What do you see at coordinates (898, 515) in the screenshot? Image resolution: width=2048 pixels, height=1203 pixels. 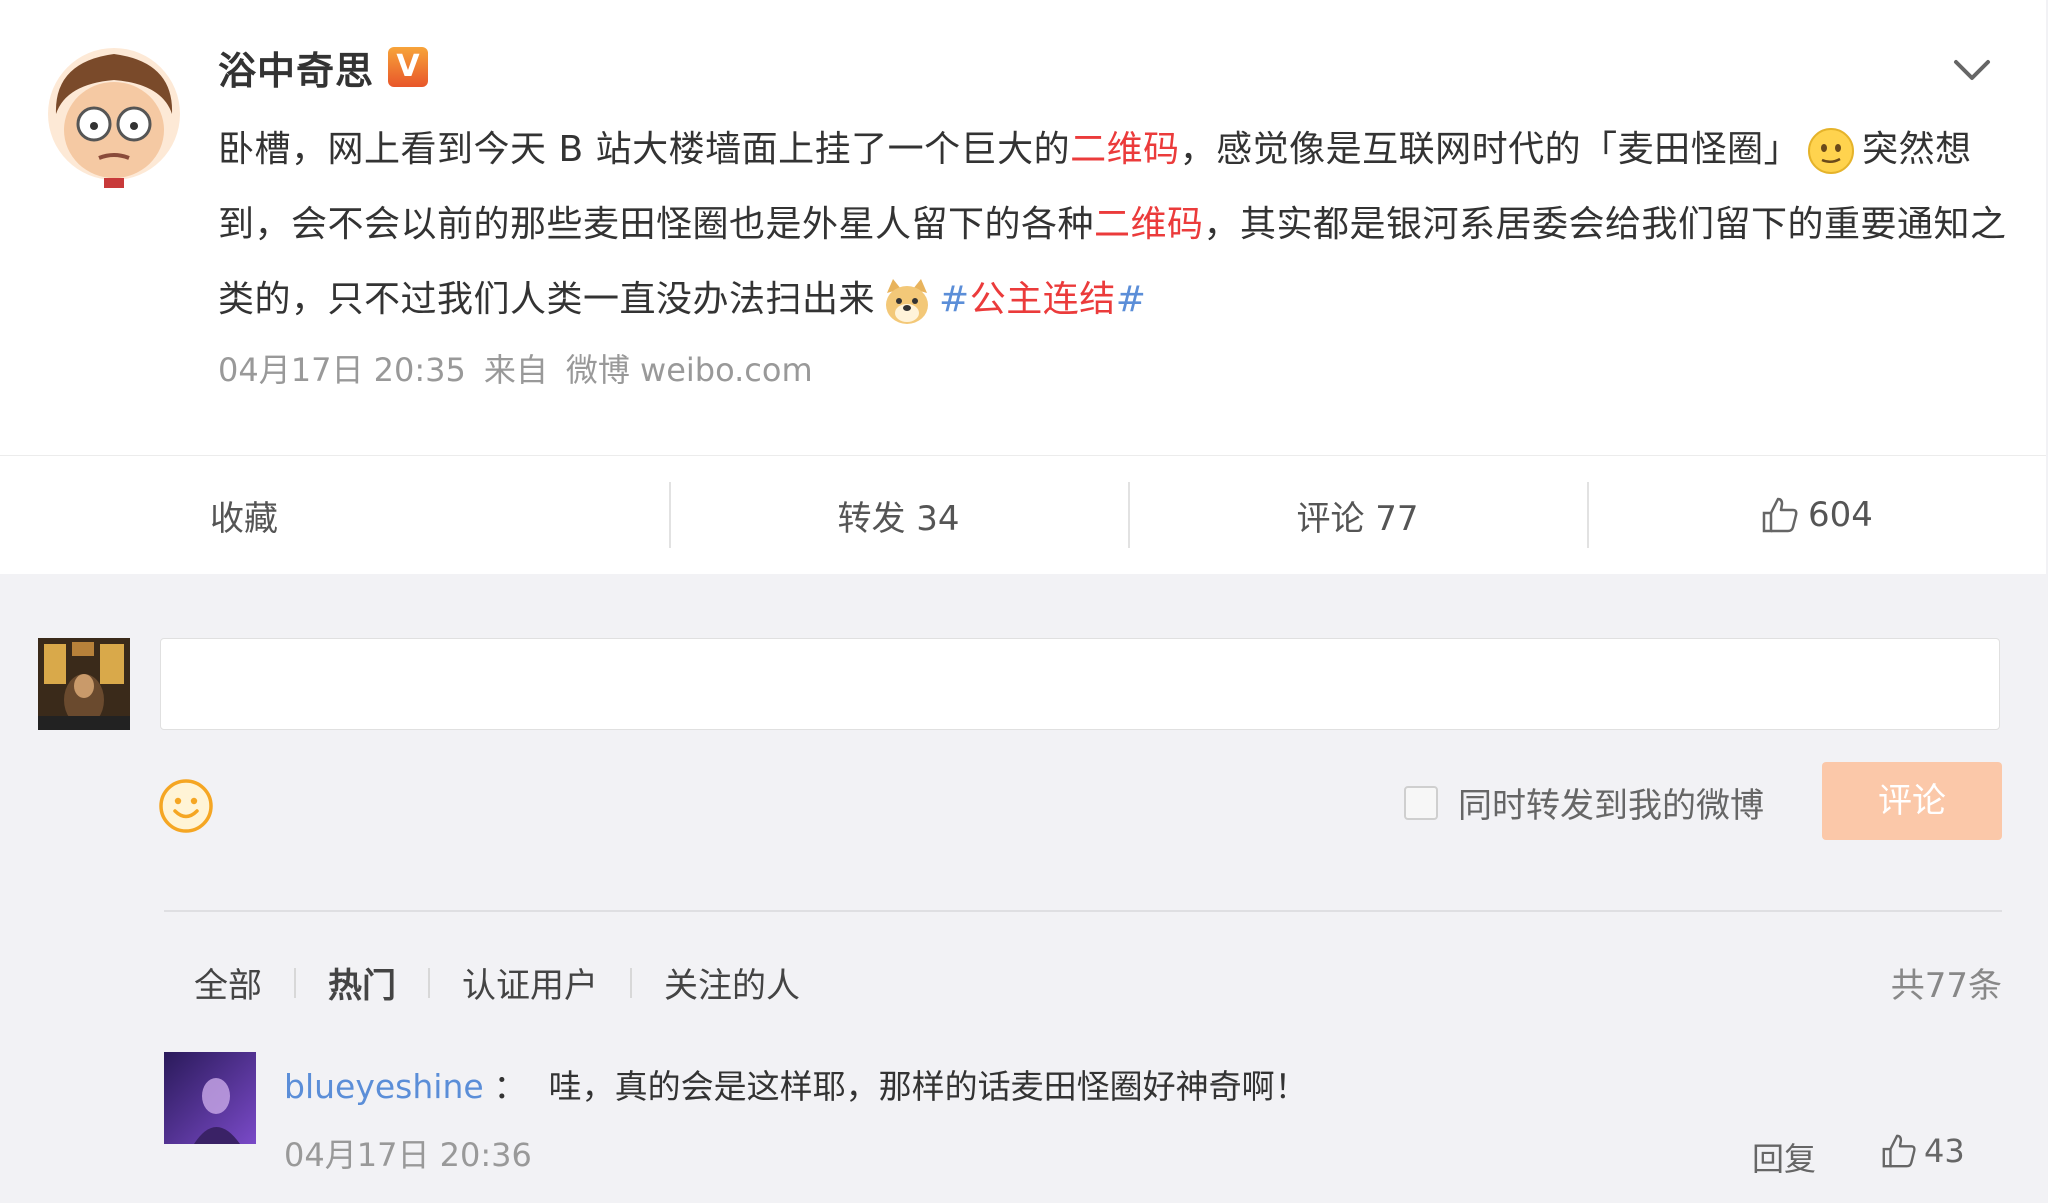 I see `repost-button: 转发 34` at bounding box center [898, 515].